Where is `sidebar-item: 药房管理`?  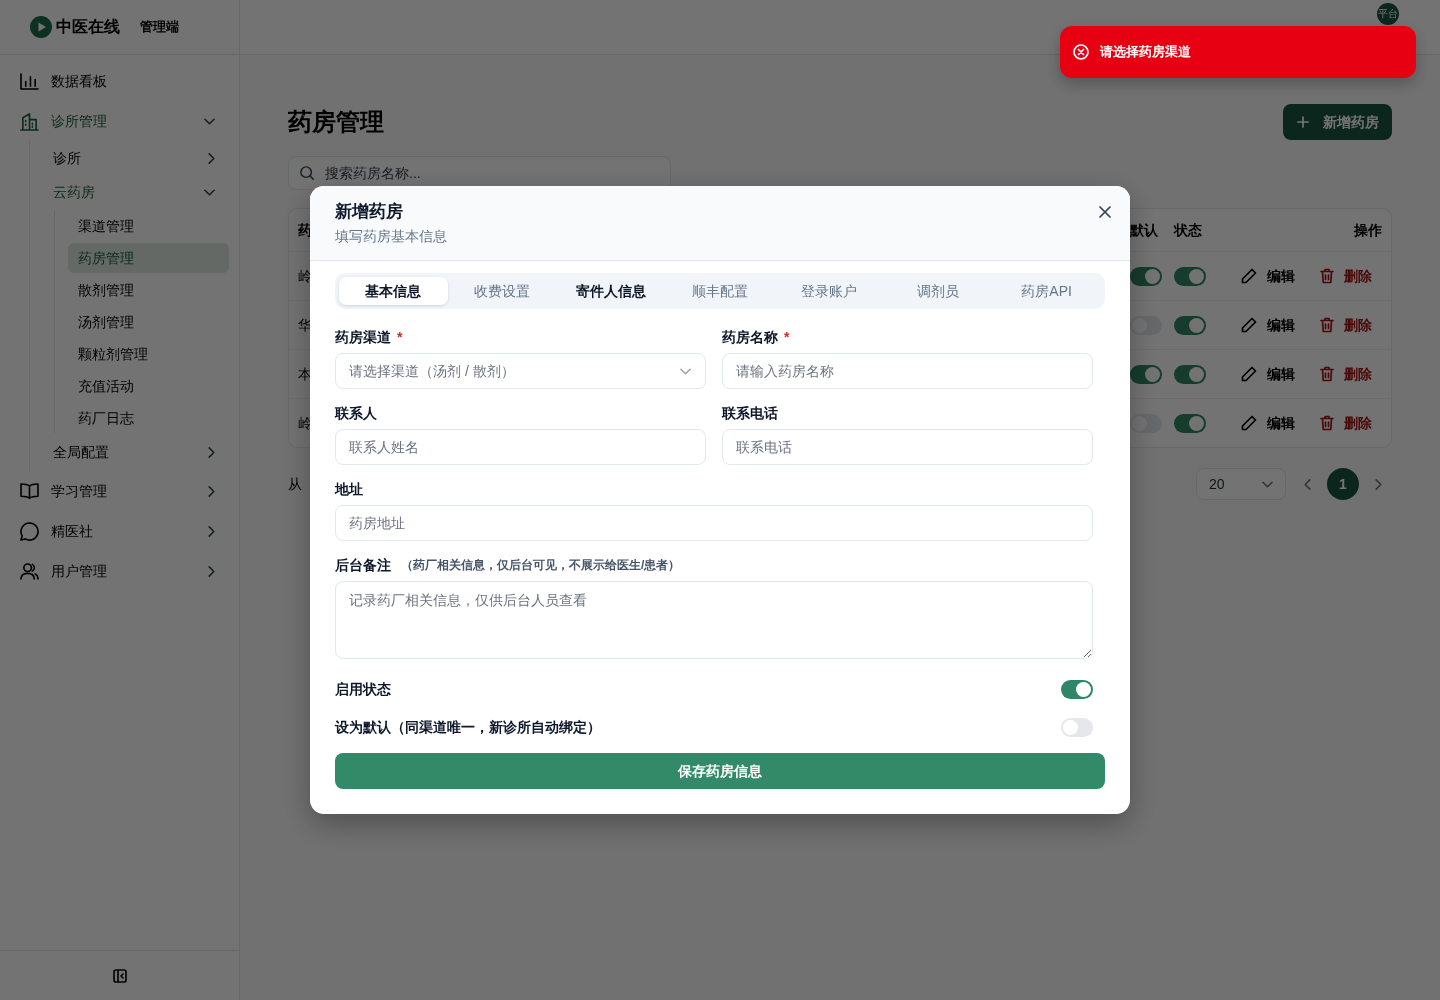 sidebar-item: 药房管理 is located at coordinates (148, 258).